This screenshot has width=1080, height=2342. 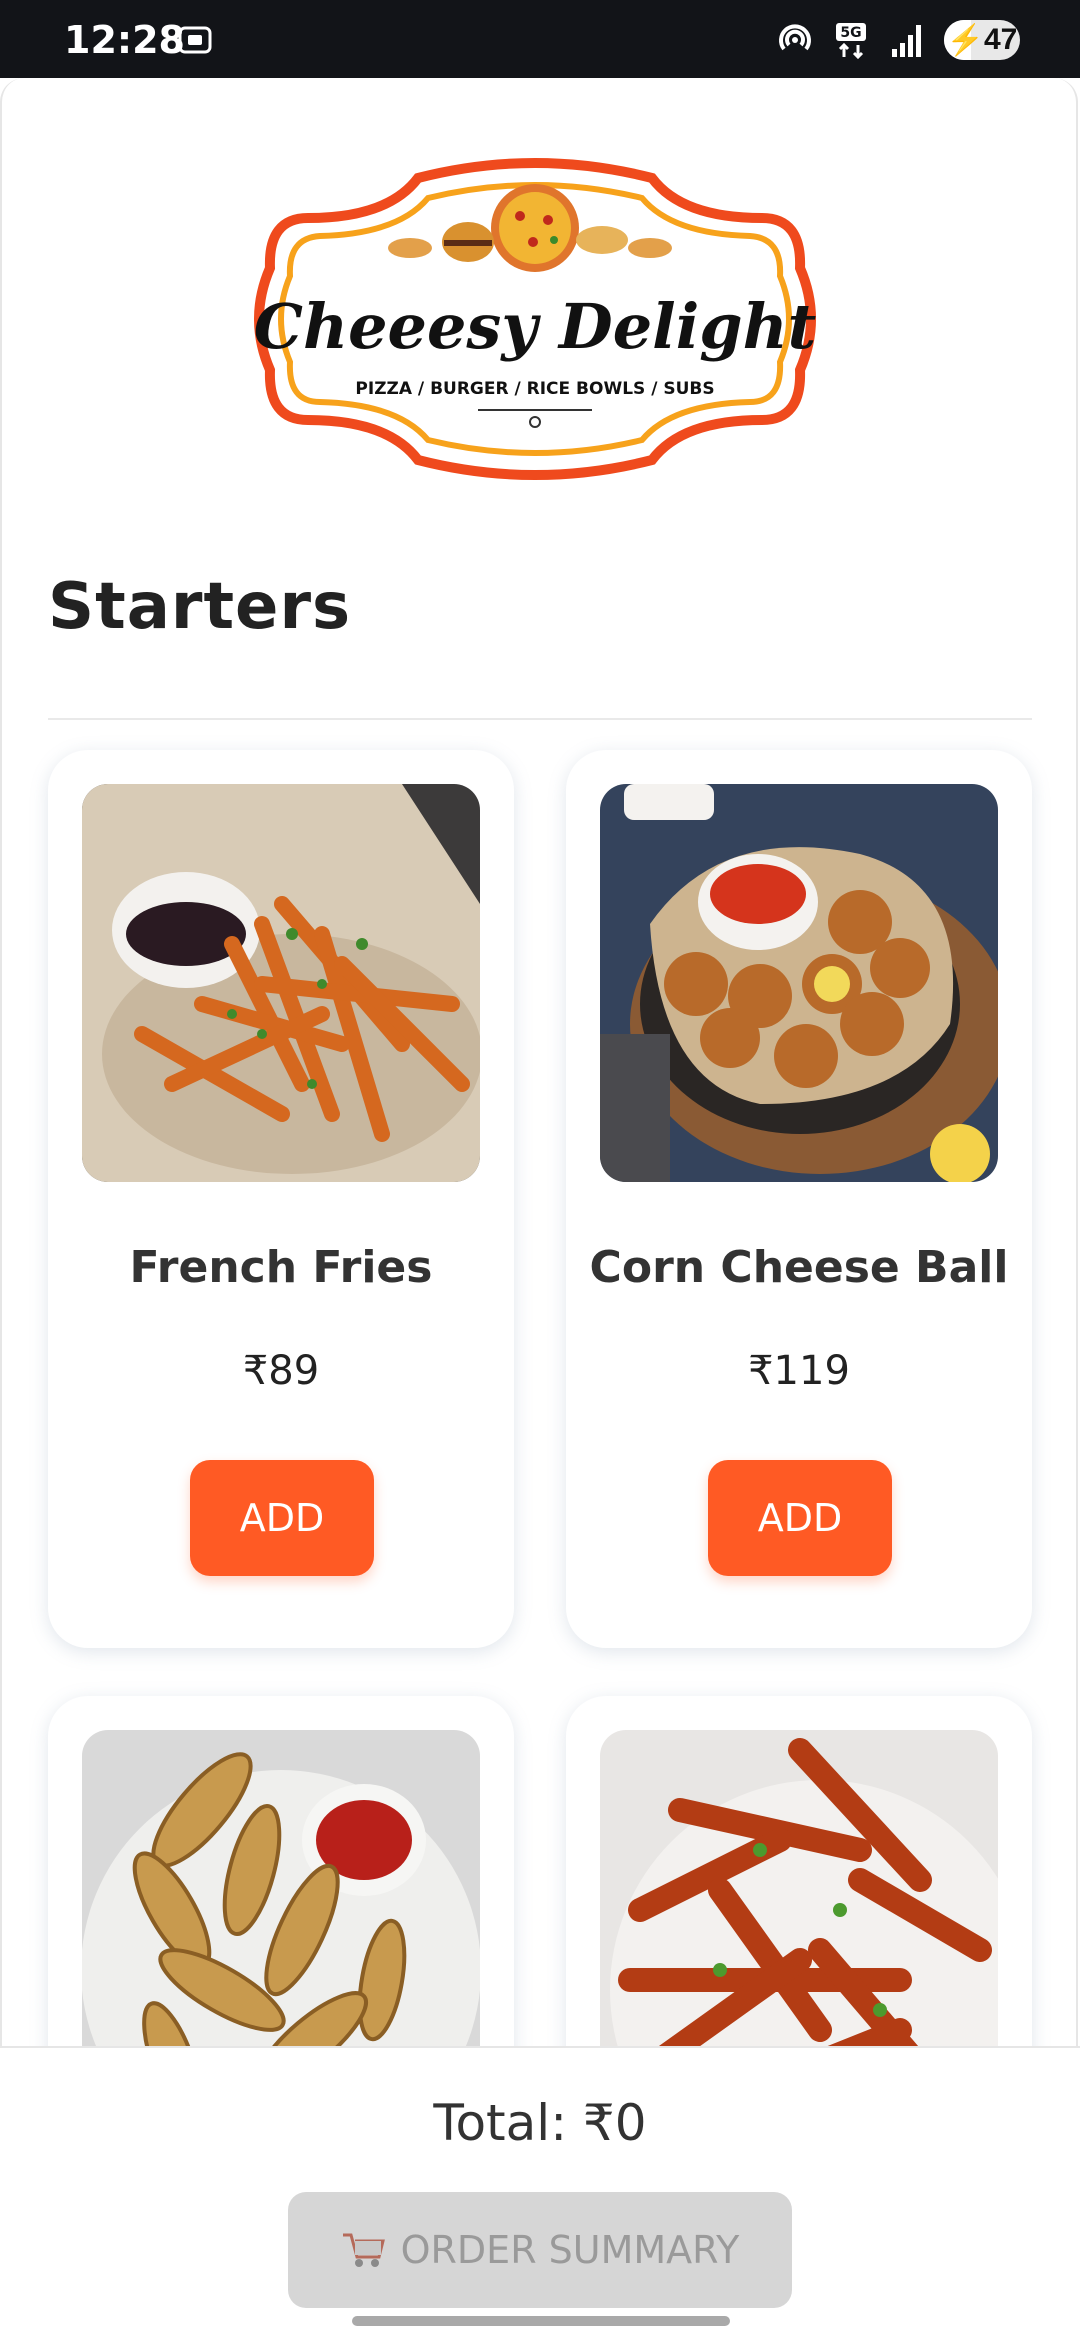 What do you see at coordinates (195, 40) in the screenshot?
I see `screenshot-icon` at bounding box center [195, 40].